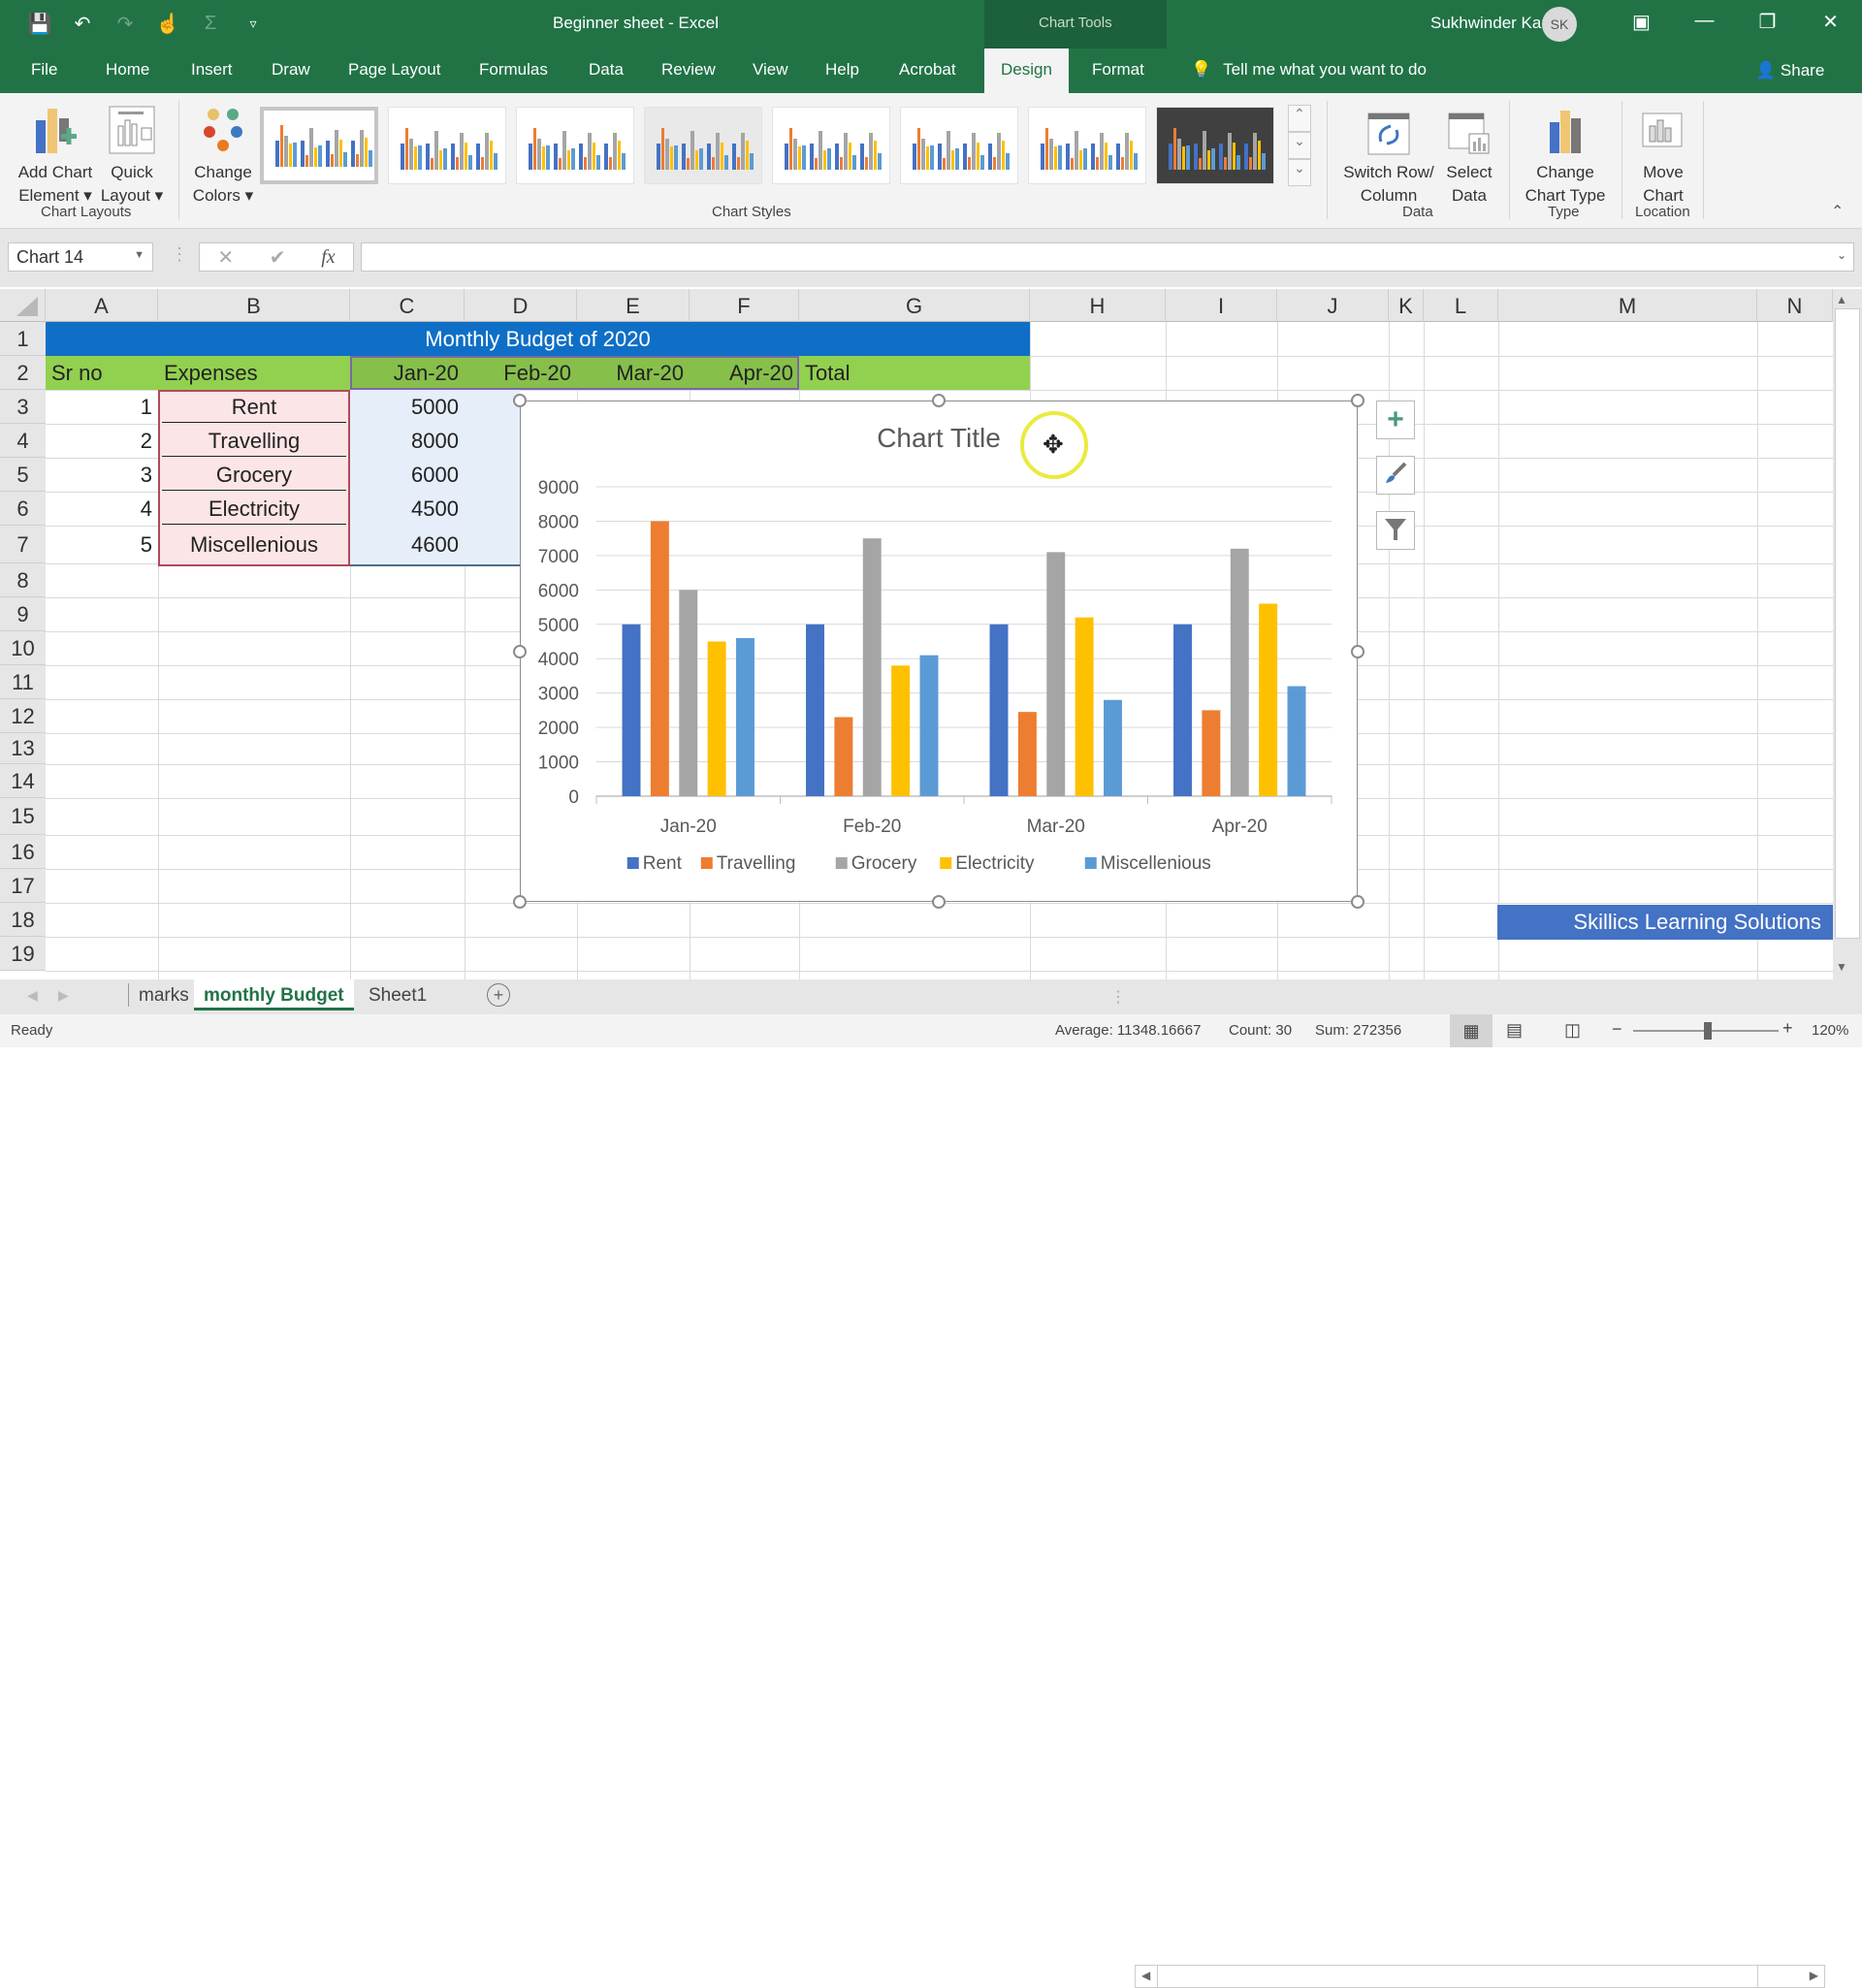  Describe the element at coordinates (1493, 23) in the screenshot. I see `user-name: Sukhwinder Kaur` at that location.